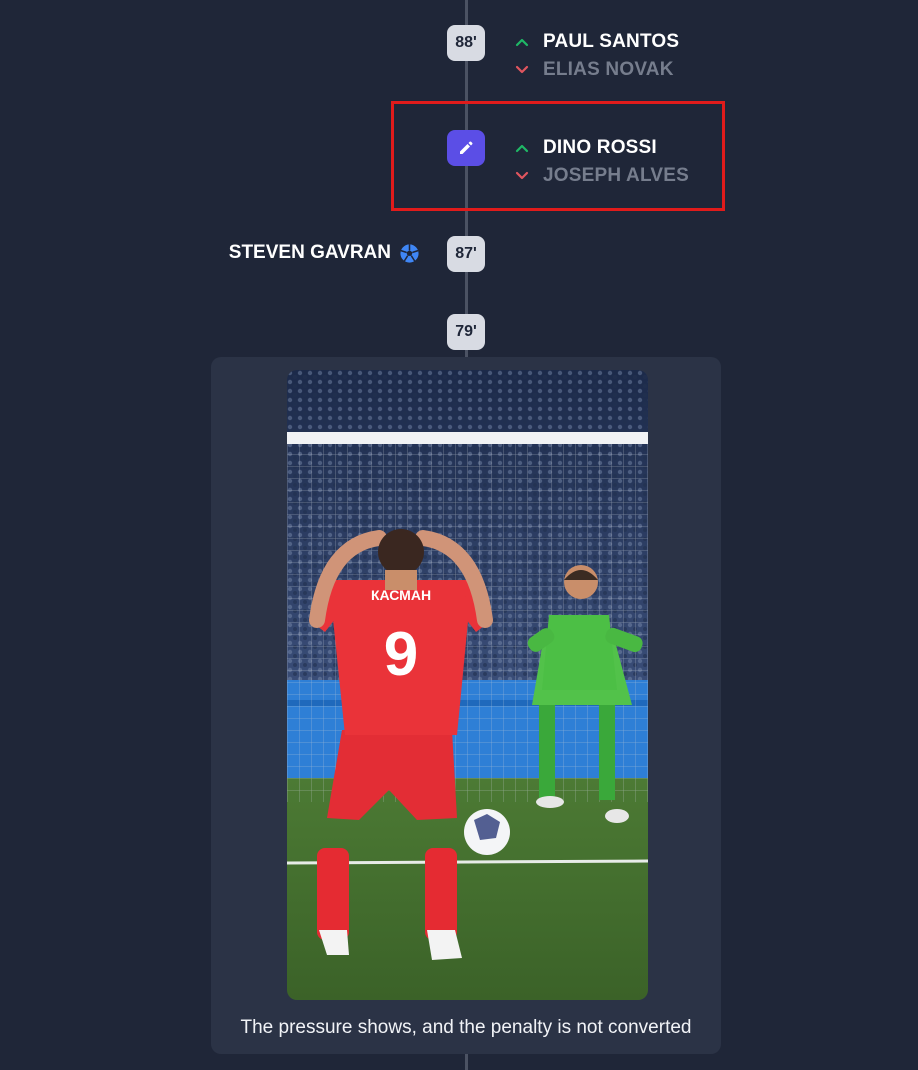 The width and height of the screenshot is (918, 1070). I want to click on goal-scorer-name: STEVEN GAVRAN, so click(310, 253).